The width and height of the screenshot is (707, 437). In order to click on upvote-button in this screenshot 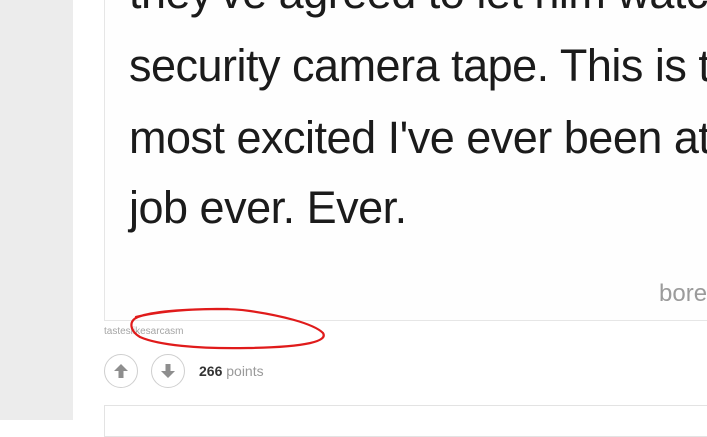, I will do `click(121, 371)`.